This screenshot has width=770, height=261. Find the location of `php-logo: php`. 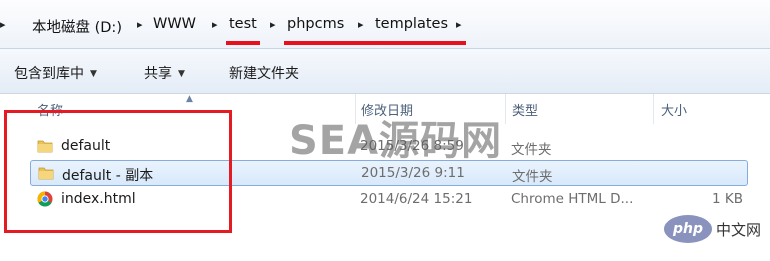

php-logo: php is located at coordinates (688, 229).